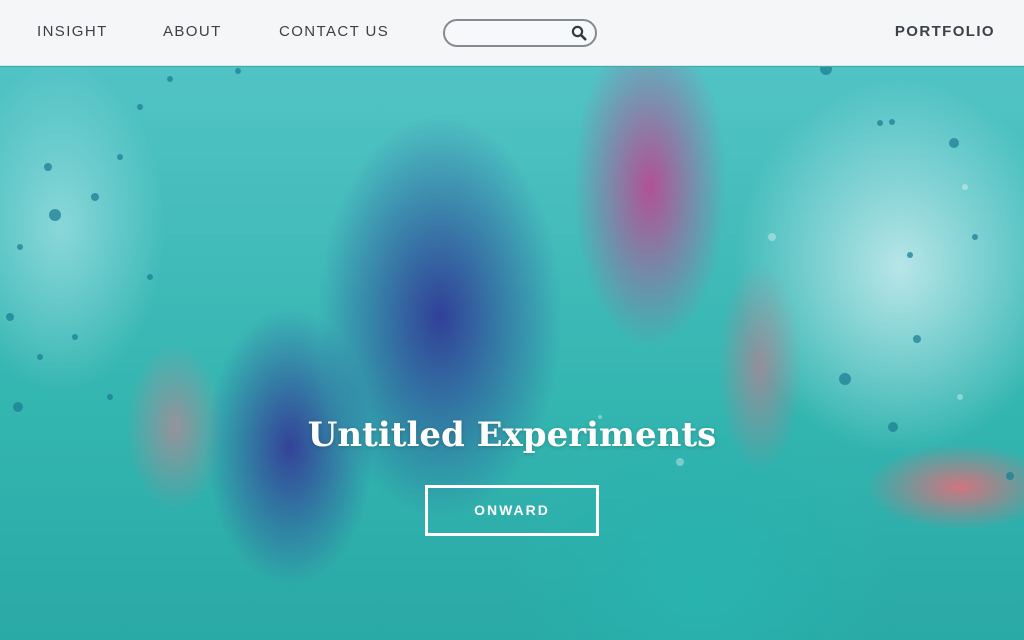 This screenshot has width=1024, height=640. Describe the element at coordinates (192, 31) in the screenshot. I see `nav-link-about: ABOUT` at that location.